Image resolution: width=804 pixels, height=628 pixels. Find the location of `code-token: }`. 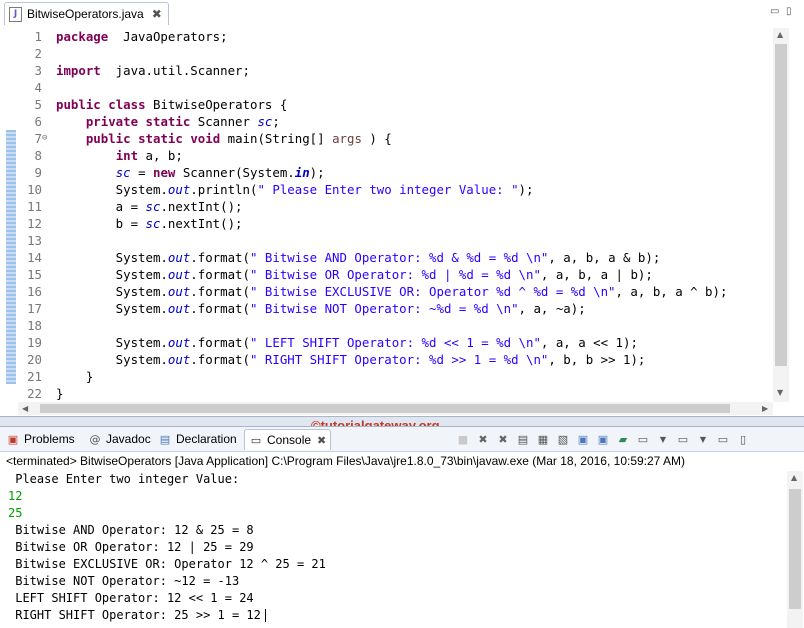

code-token: } is located at coordinates (75, 376).